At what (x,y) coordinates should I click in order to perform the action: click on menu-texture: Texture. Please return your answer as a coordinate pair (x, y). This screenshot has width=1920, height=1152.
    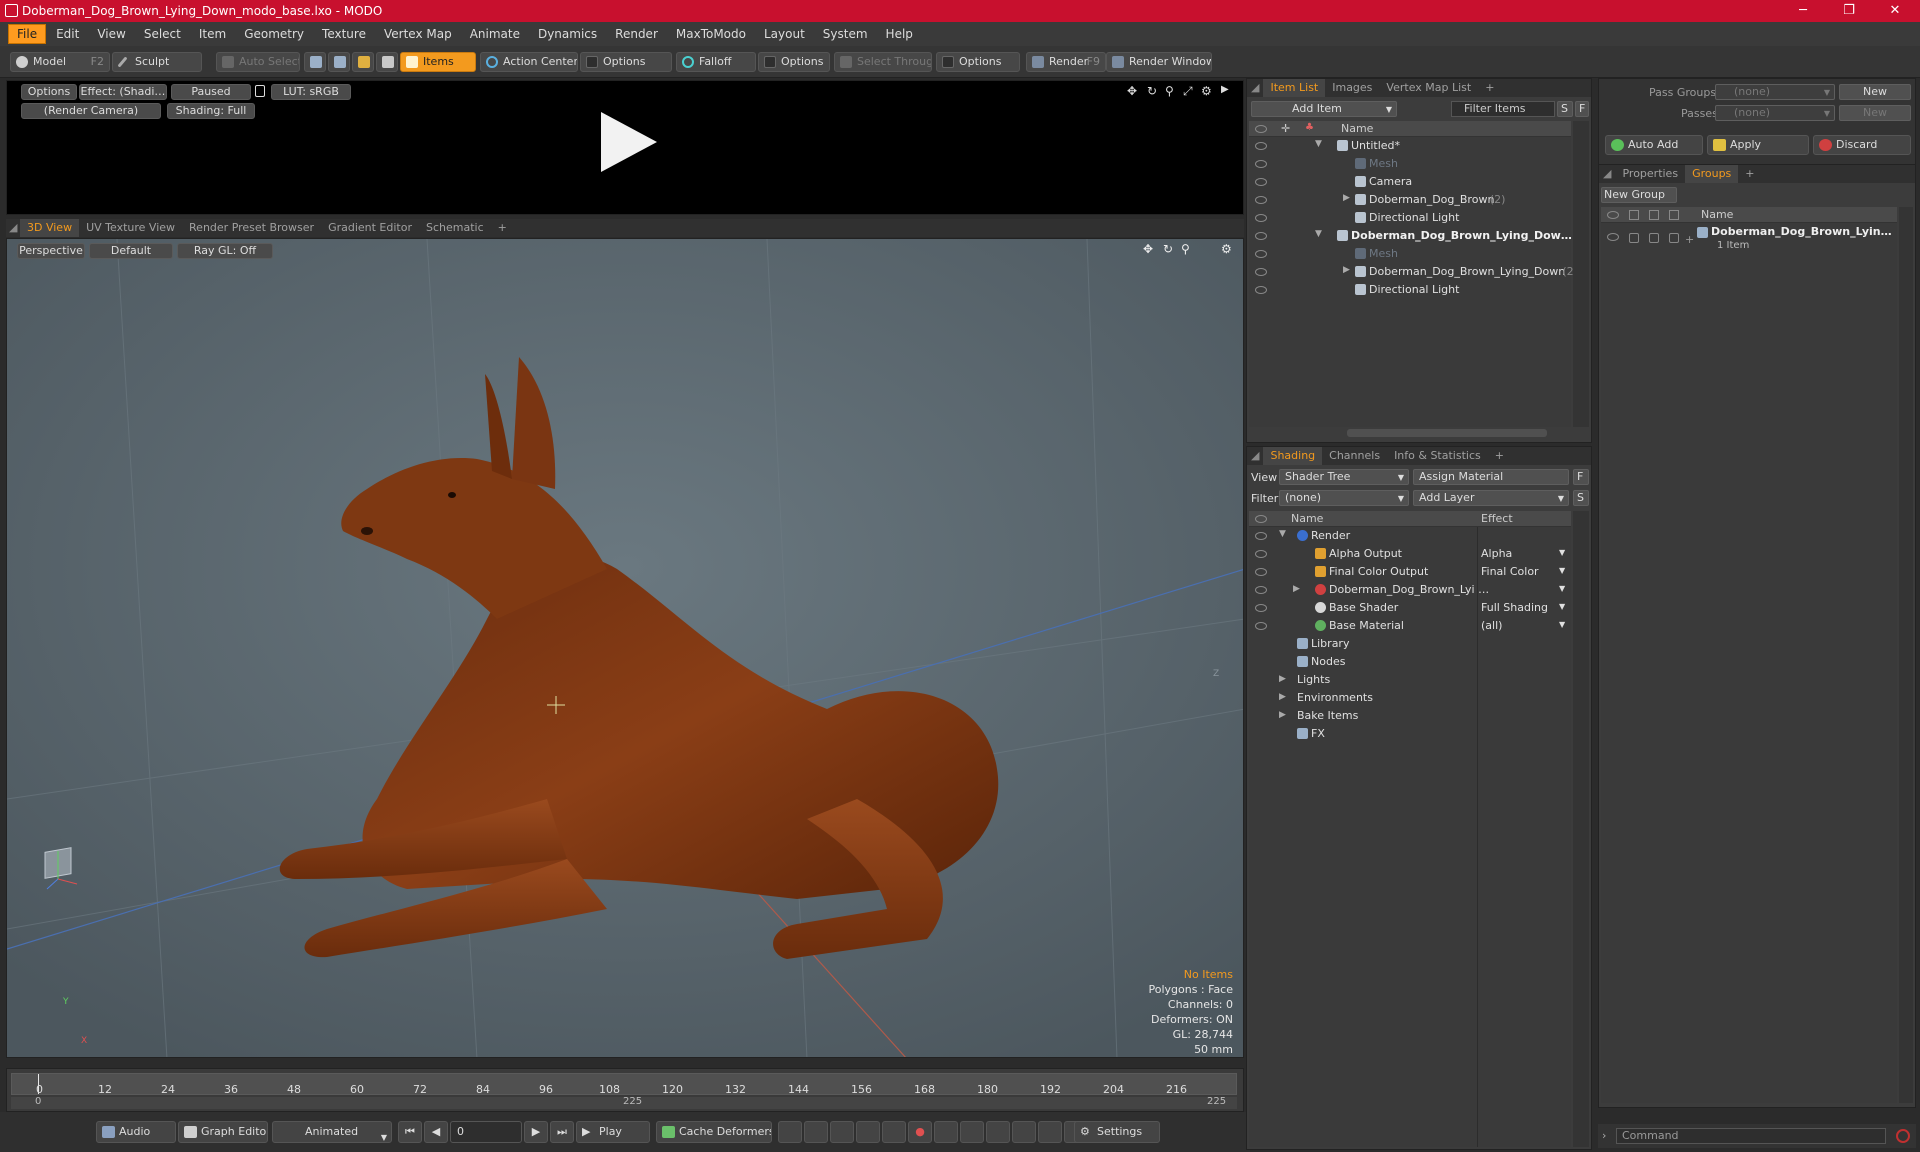
    Looking at the image, I should click on (344, 34).